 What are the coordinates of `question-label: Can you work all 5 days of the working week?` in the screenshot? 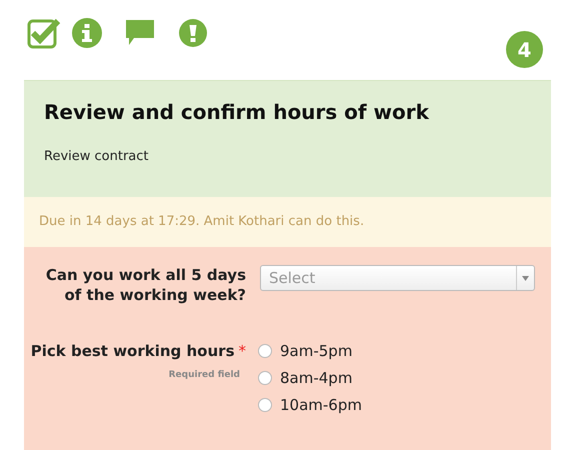 It's located at (145, 285).